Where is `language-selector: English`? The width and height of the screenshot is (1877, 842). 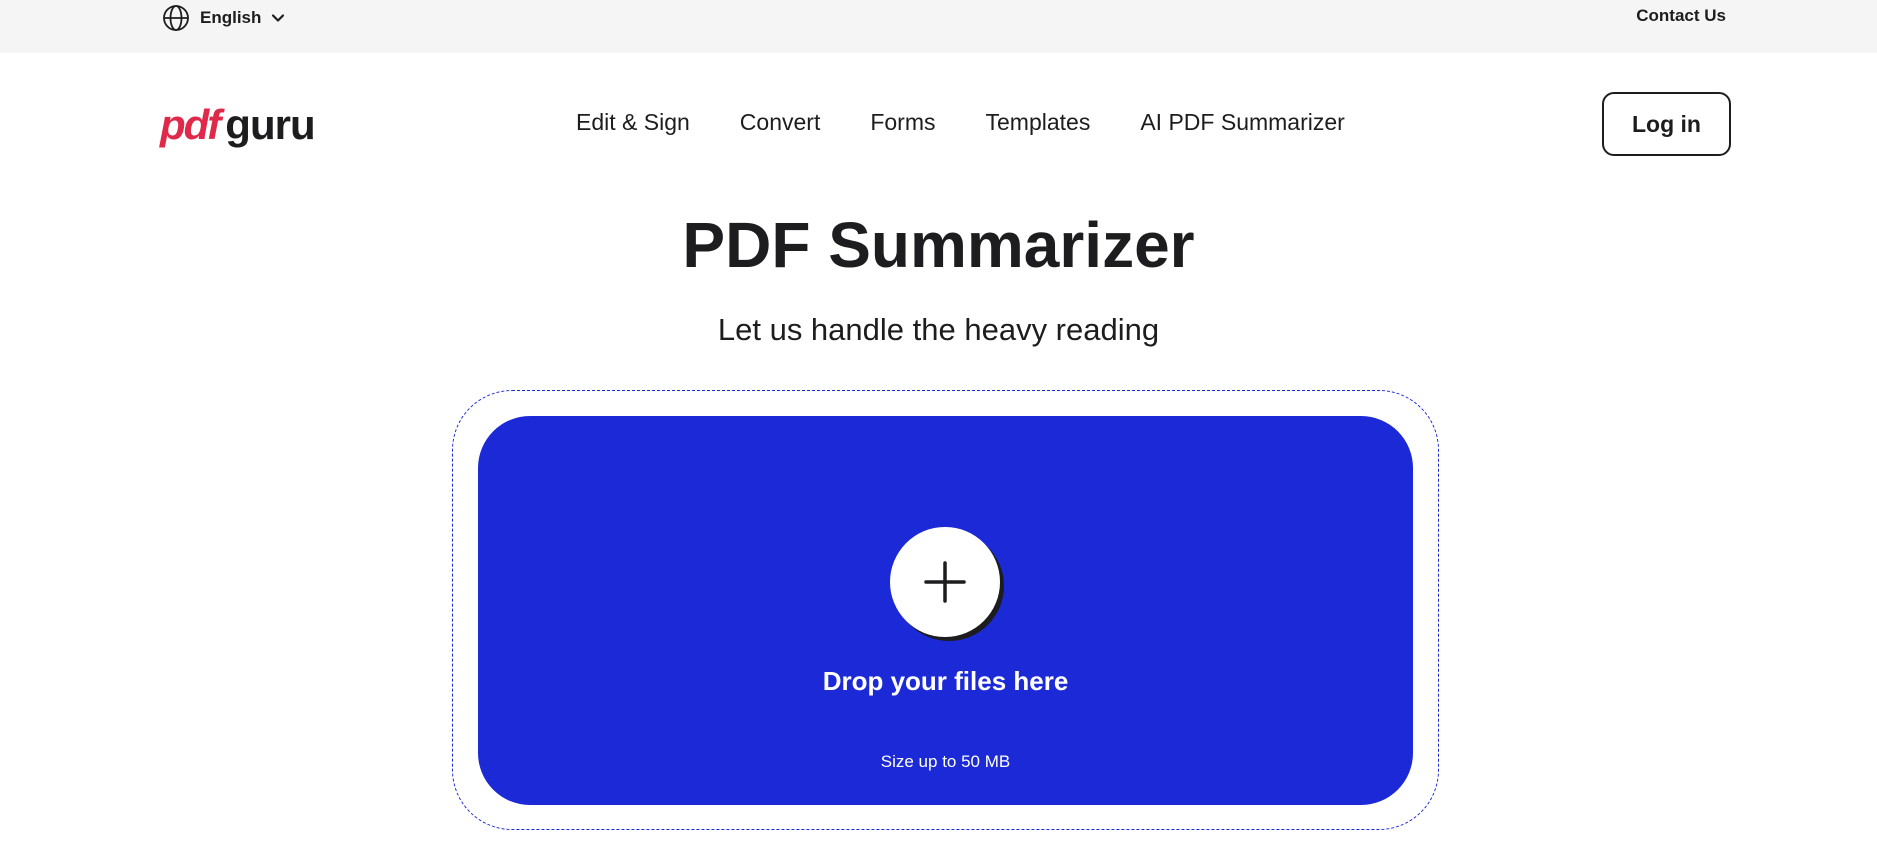
language-selector: English is located at coordinates (223, 18).